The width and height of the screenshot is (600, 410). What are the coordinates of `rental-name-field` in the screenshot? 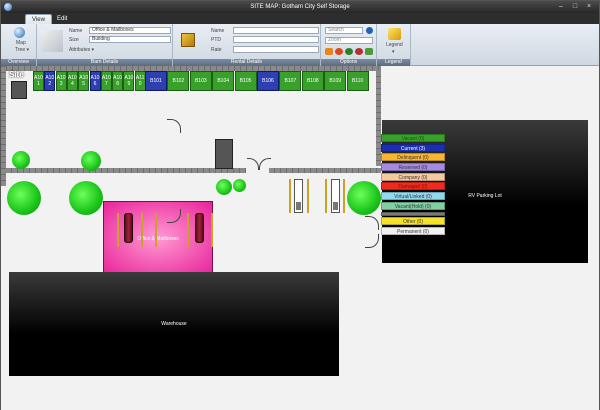 It's located at (276, 30).